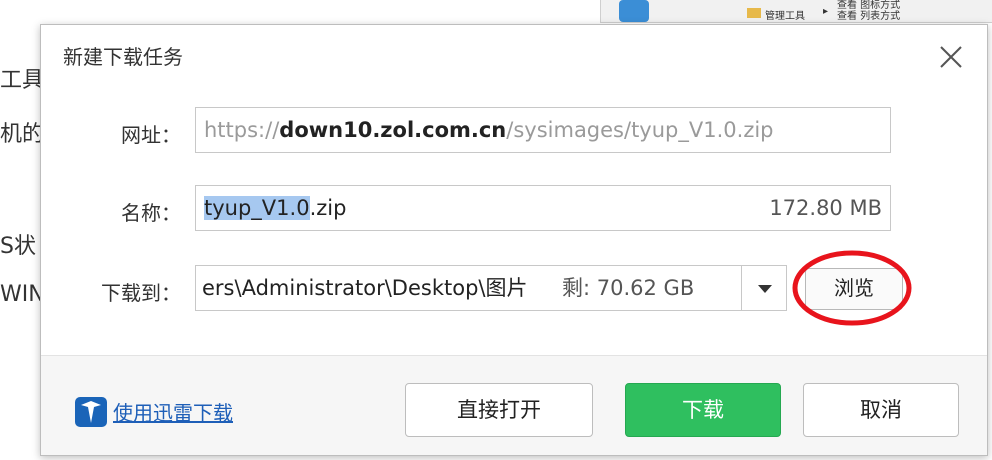 The image size is (992, 460). I want to click on filename-field: tyup_V1.0.zip 172.80 MB, so click(543, 208).